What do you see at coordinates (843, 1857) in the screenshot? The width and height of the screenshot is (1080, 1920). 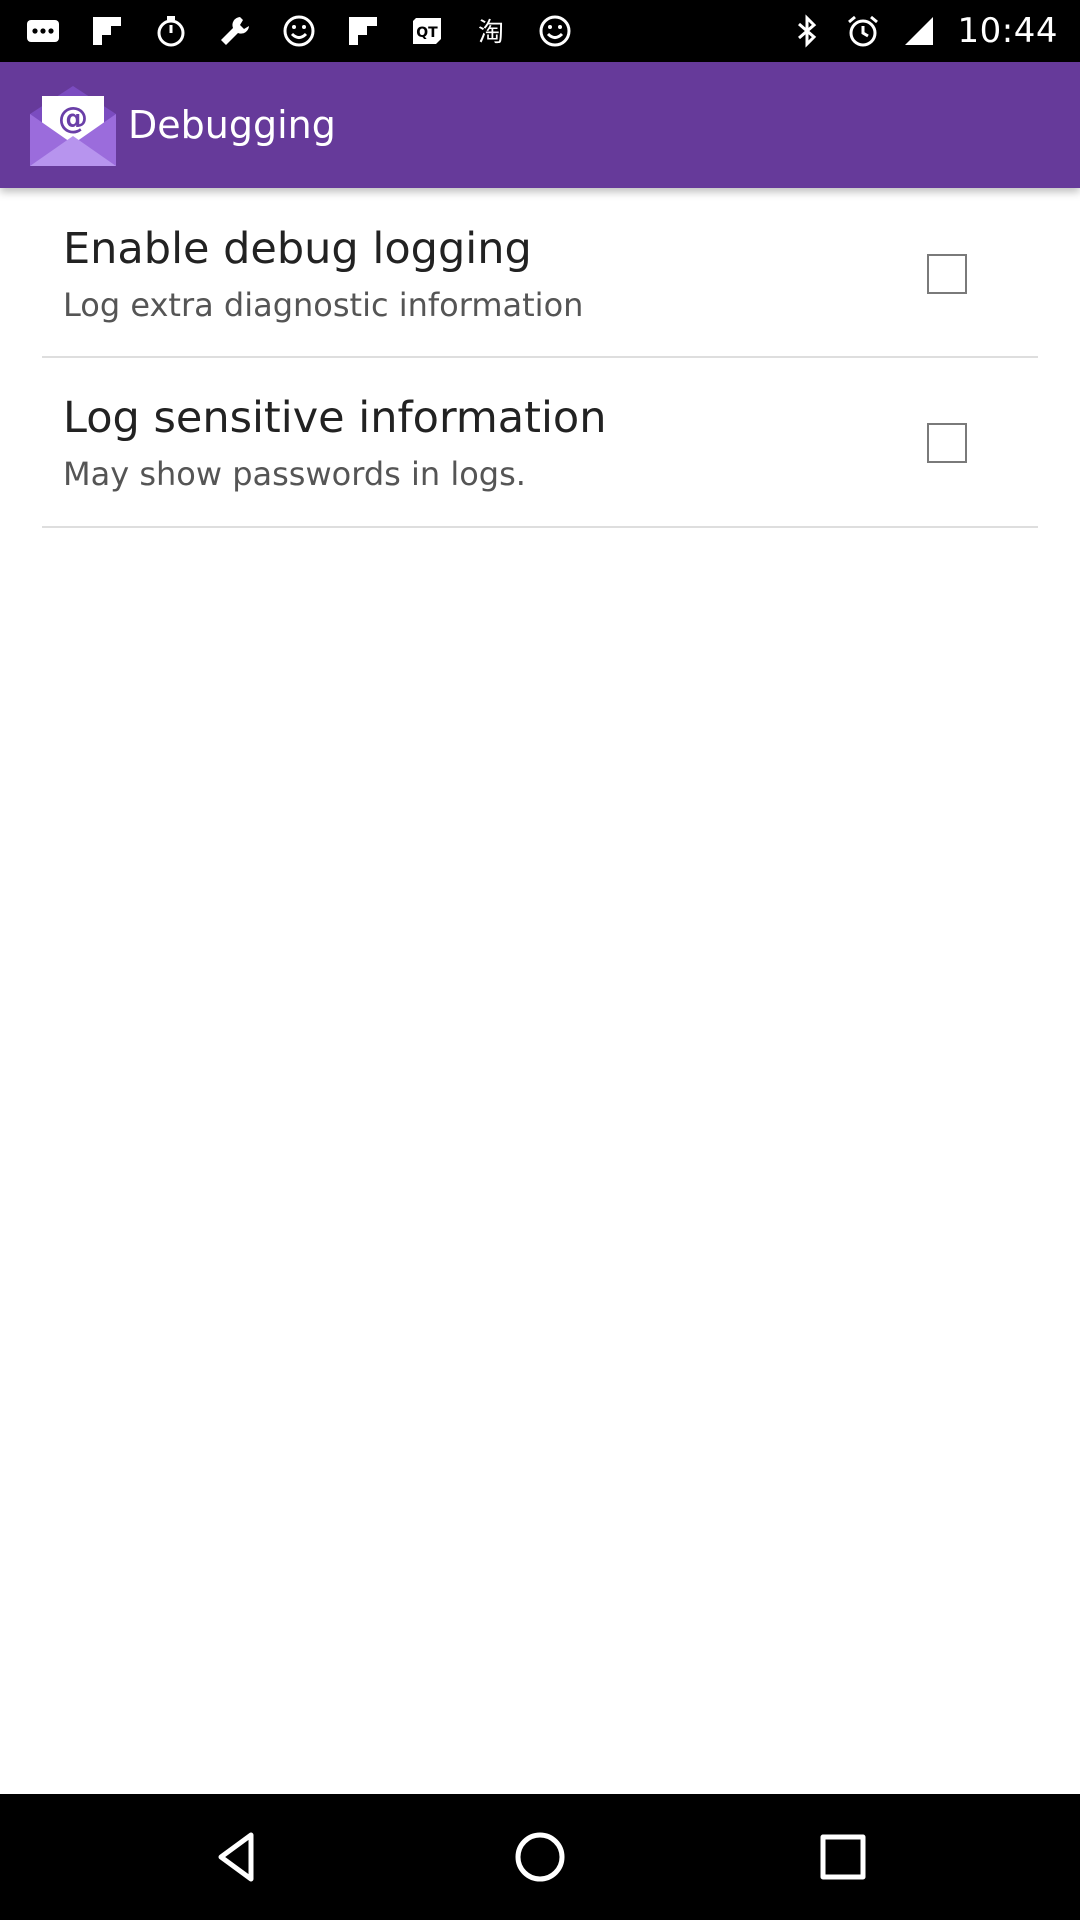 I see `recents-icon` at bounding box center [843, 1857].